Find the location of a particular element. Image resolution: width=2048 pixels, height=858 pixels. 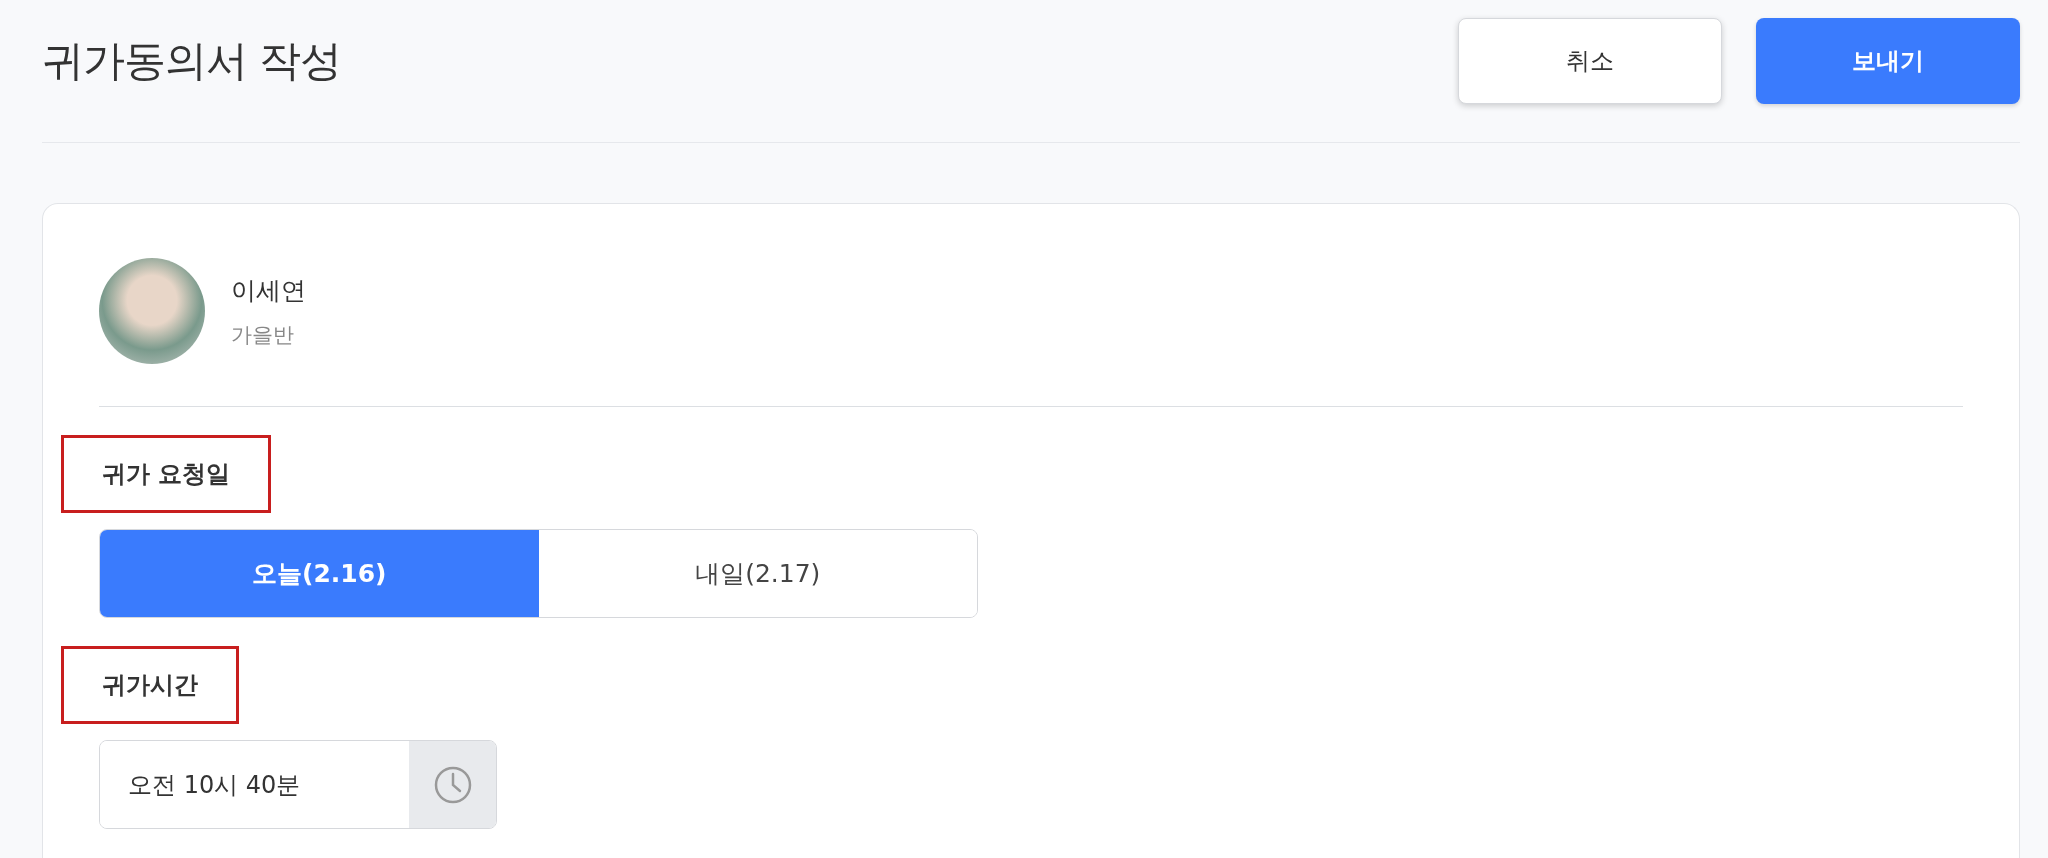

clock-button is located at coordinates (452, 784).